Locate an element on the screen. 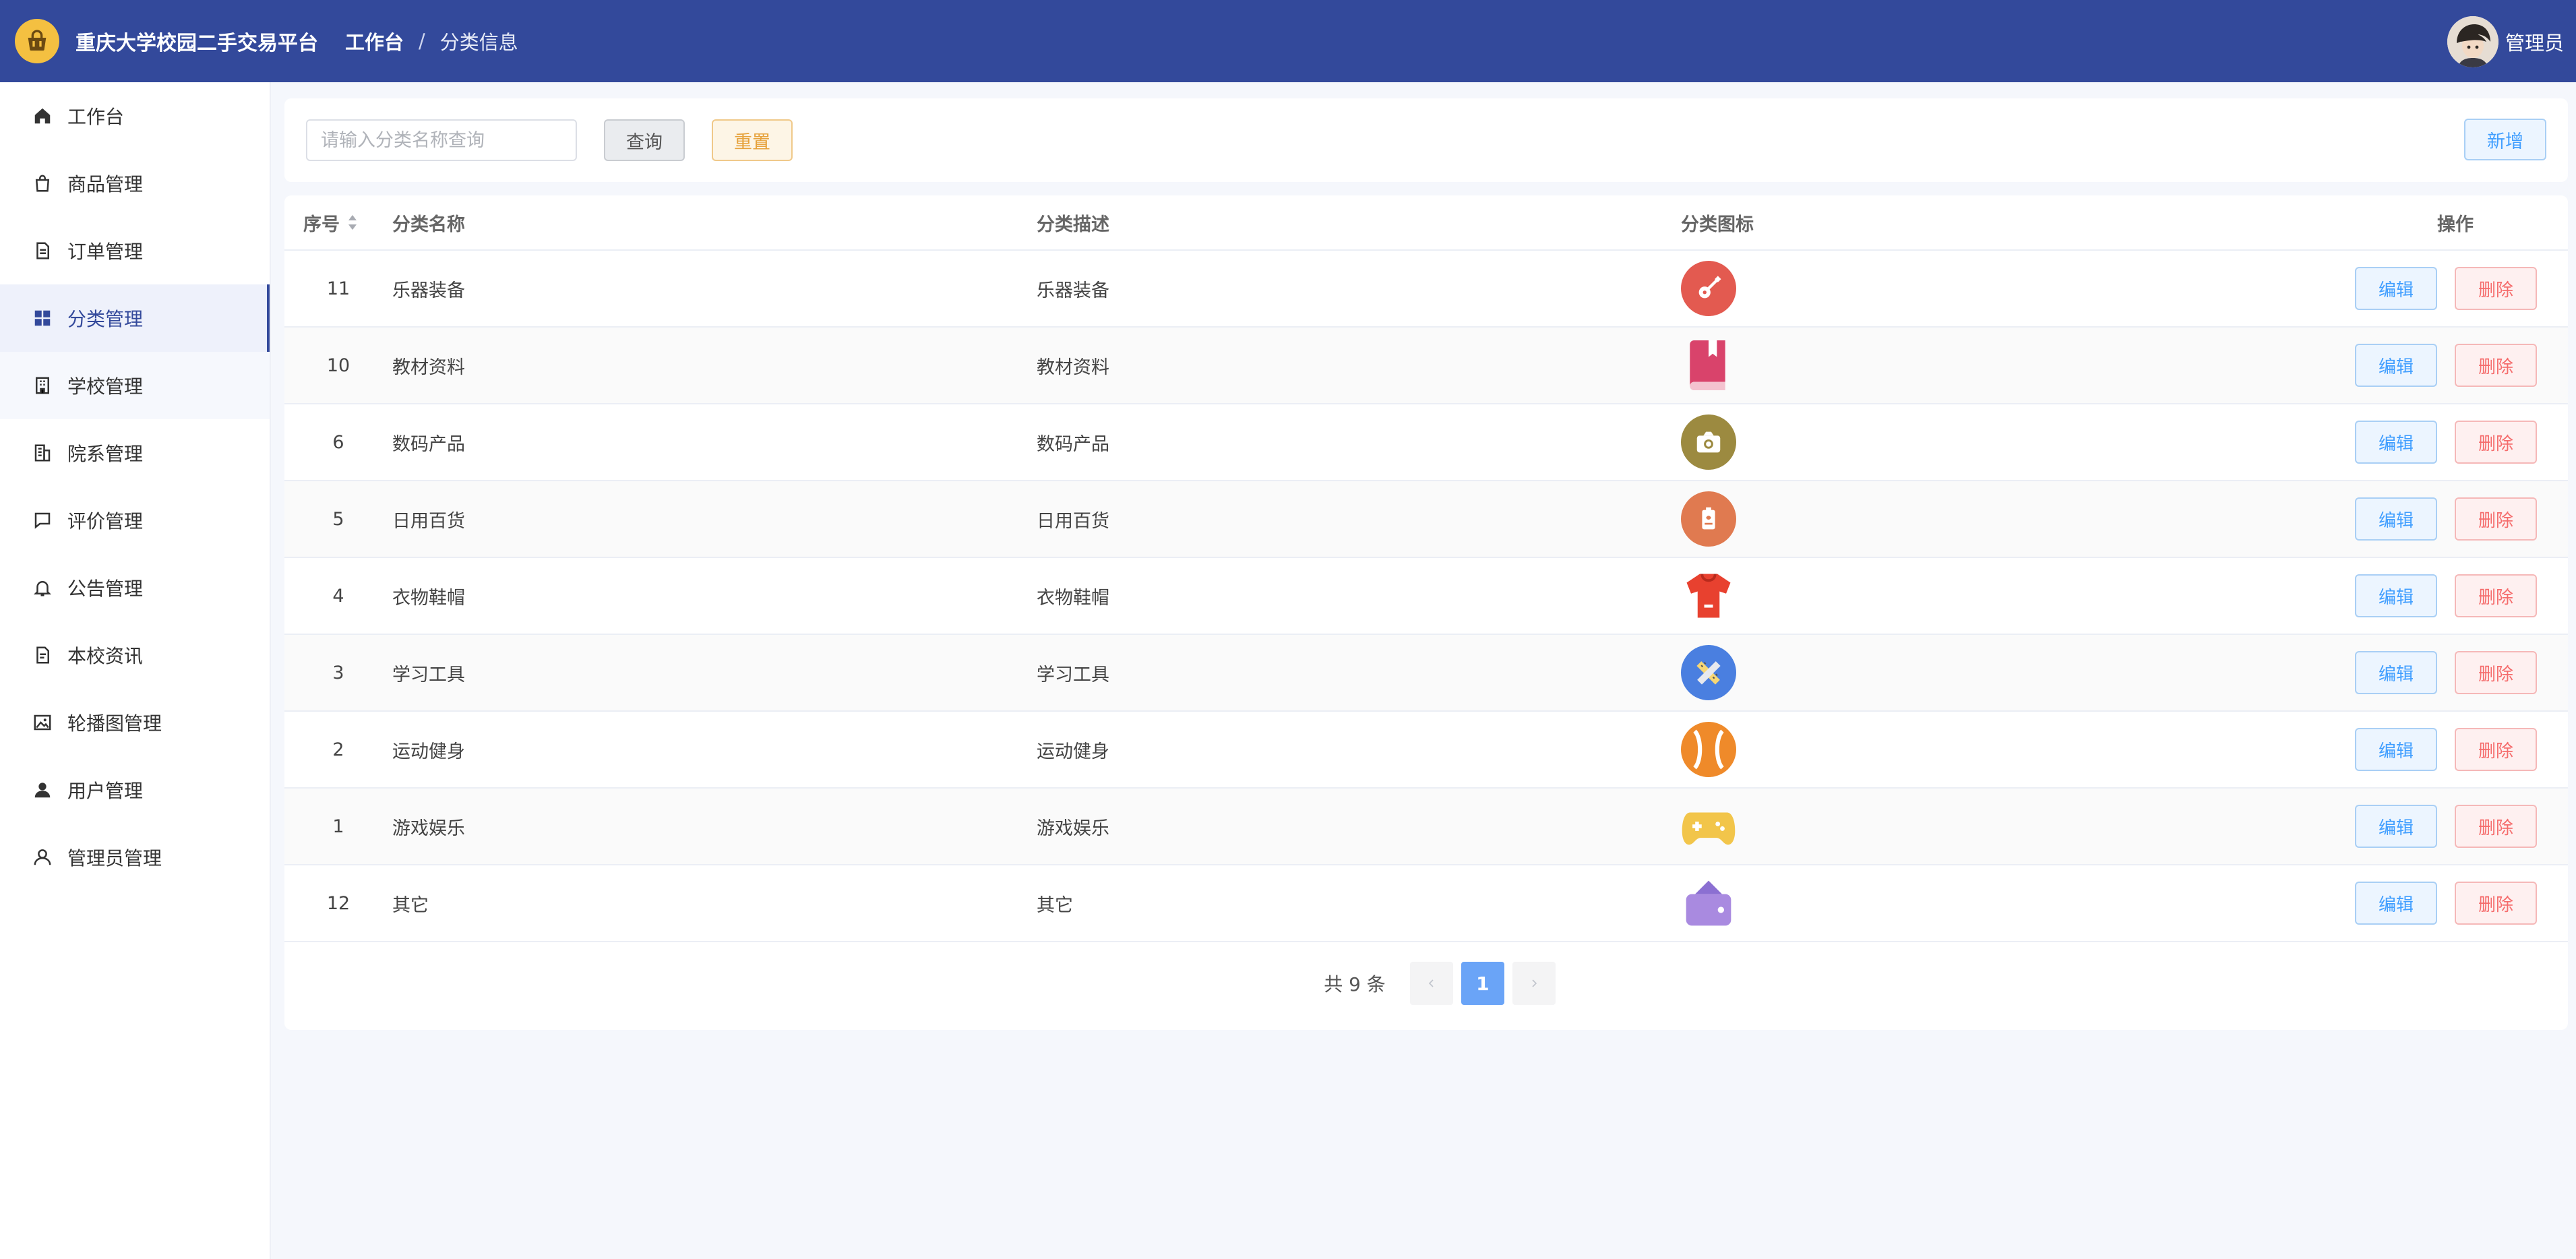 Image resolution: width=2576 pixels, height=1259 pixels. cell-desc: 学习工具 is located at coordinates (1073, 674).